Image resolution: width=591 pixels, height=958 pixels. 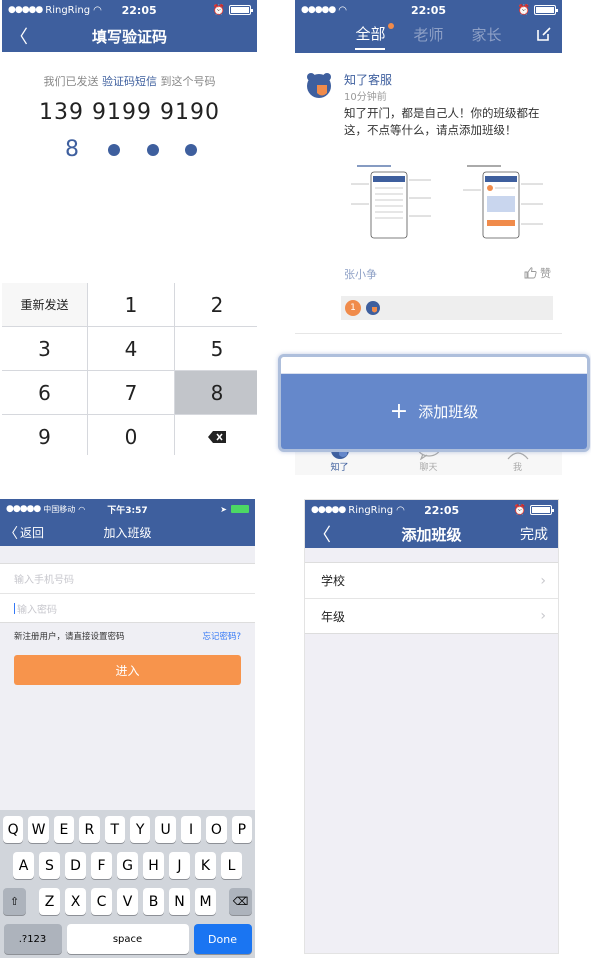 What do you see at coordinates (37, 610) in the screenshot?
I see `password-placeholder: 输入密码` at bounding box center [37, 610].